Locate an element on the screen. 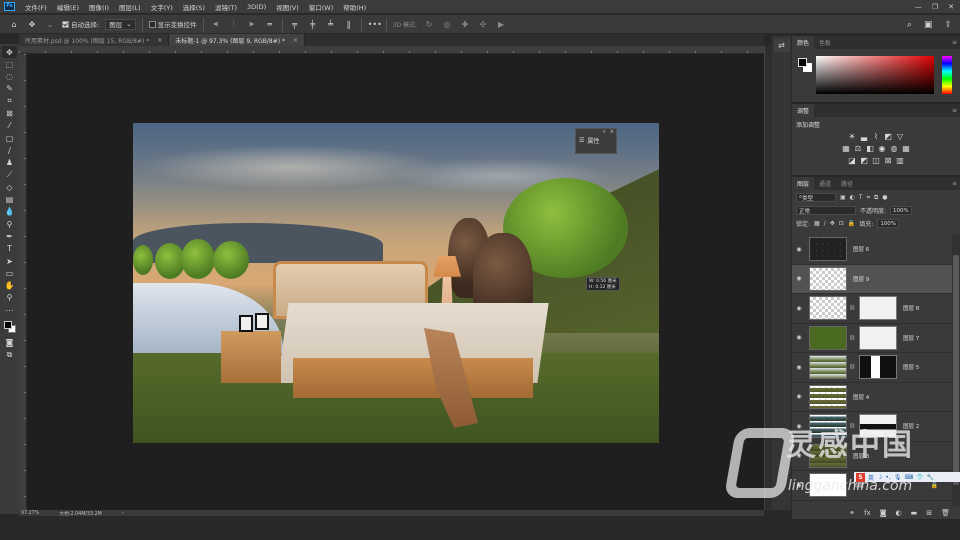 The height and width of the screenshot is (540, 960). floating-properties-panel: » × ☰ 属性 is located at coordinates (596, 141).